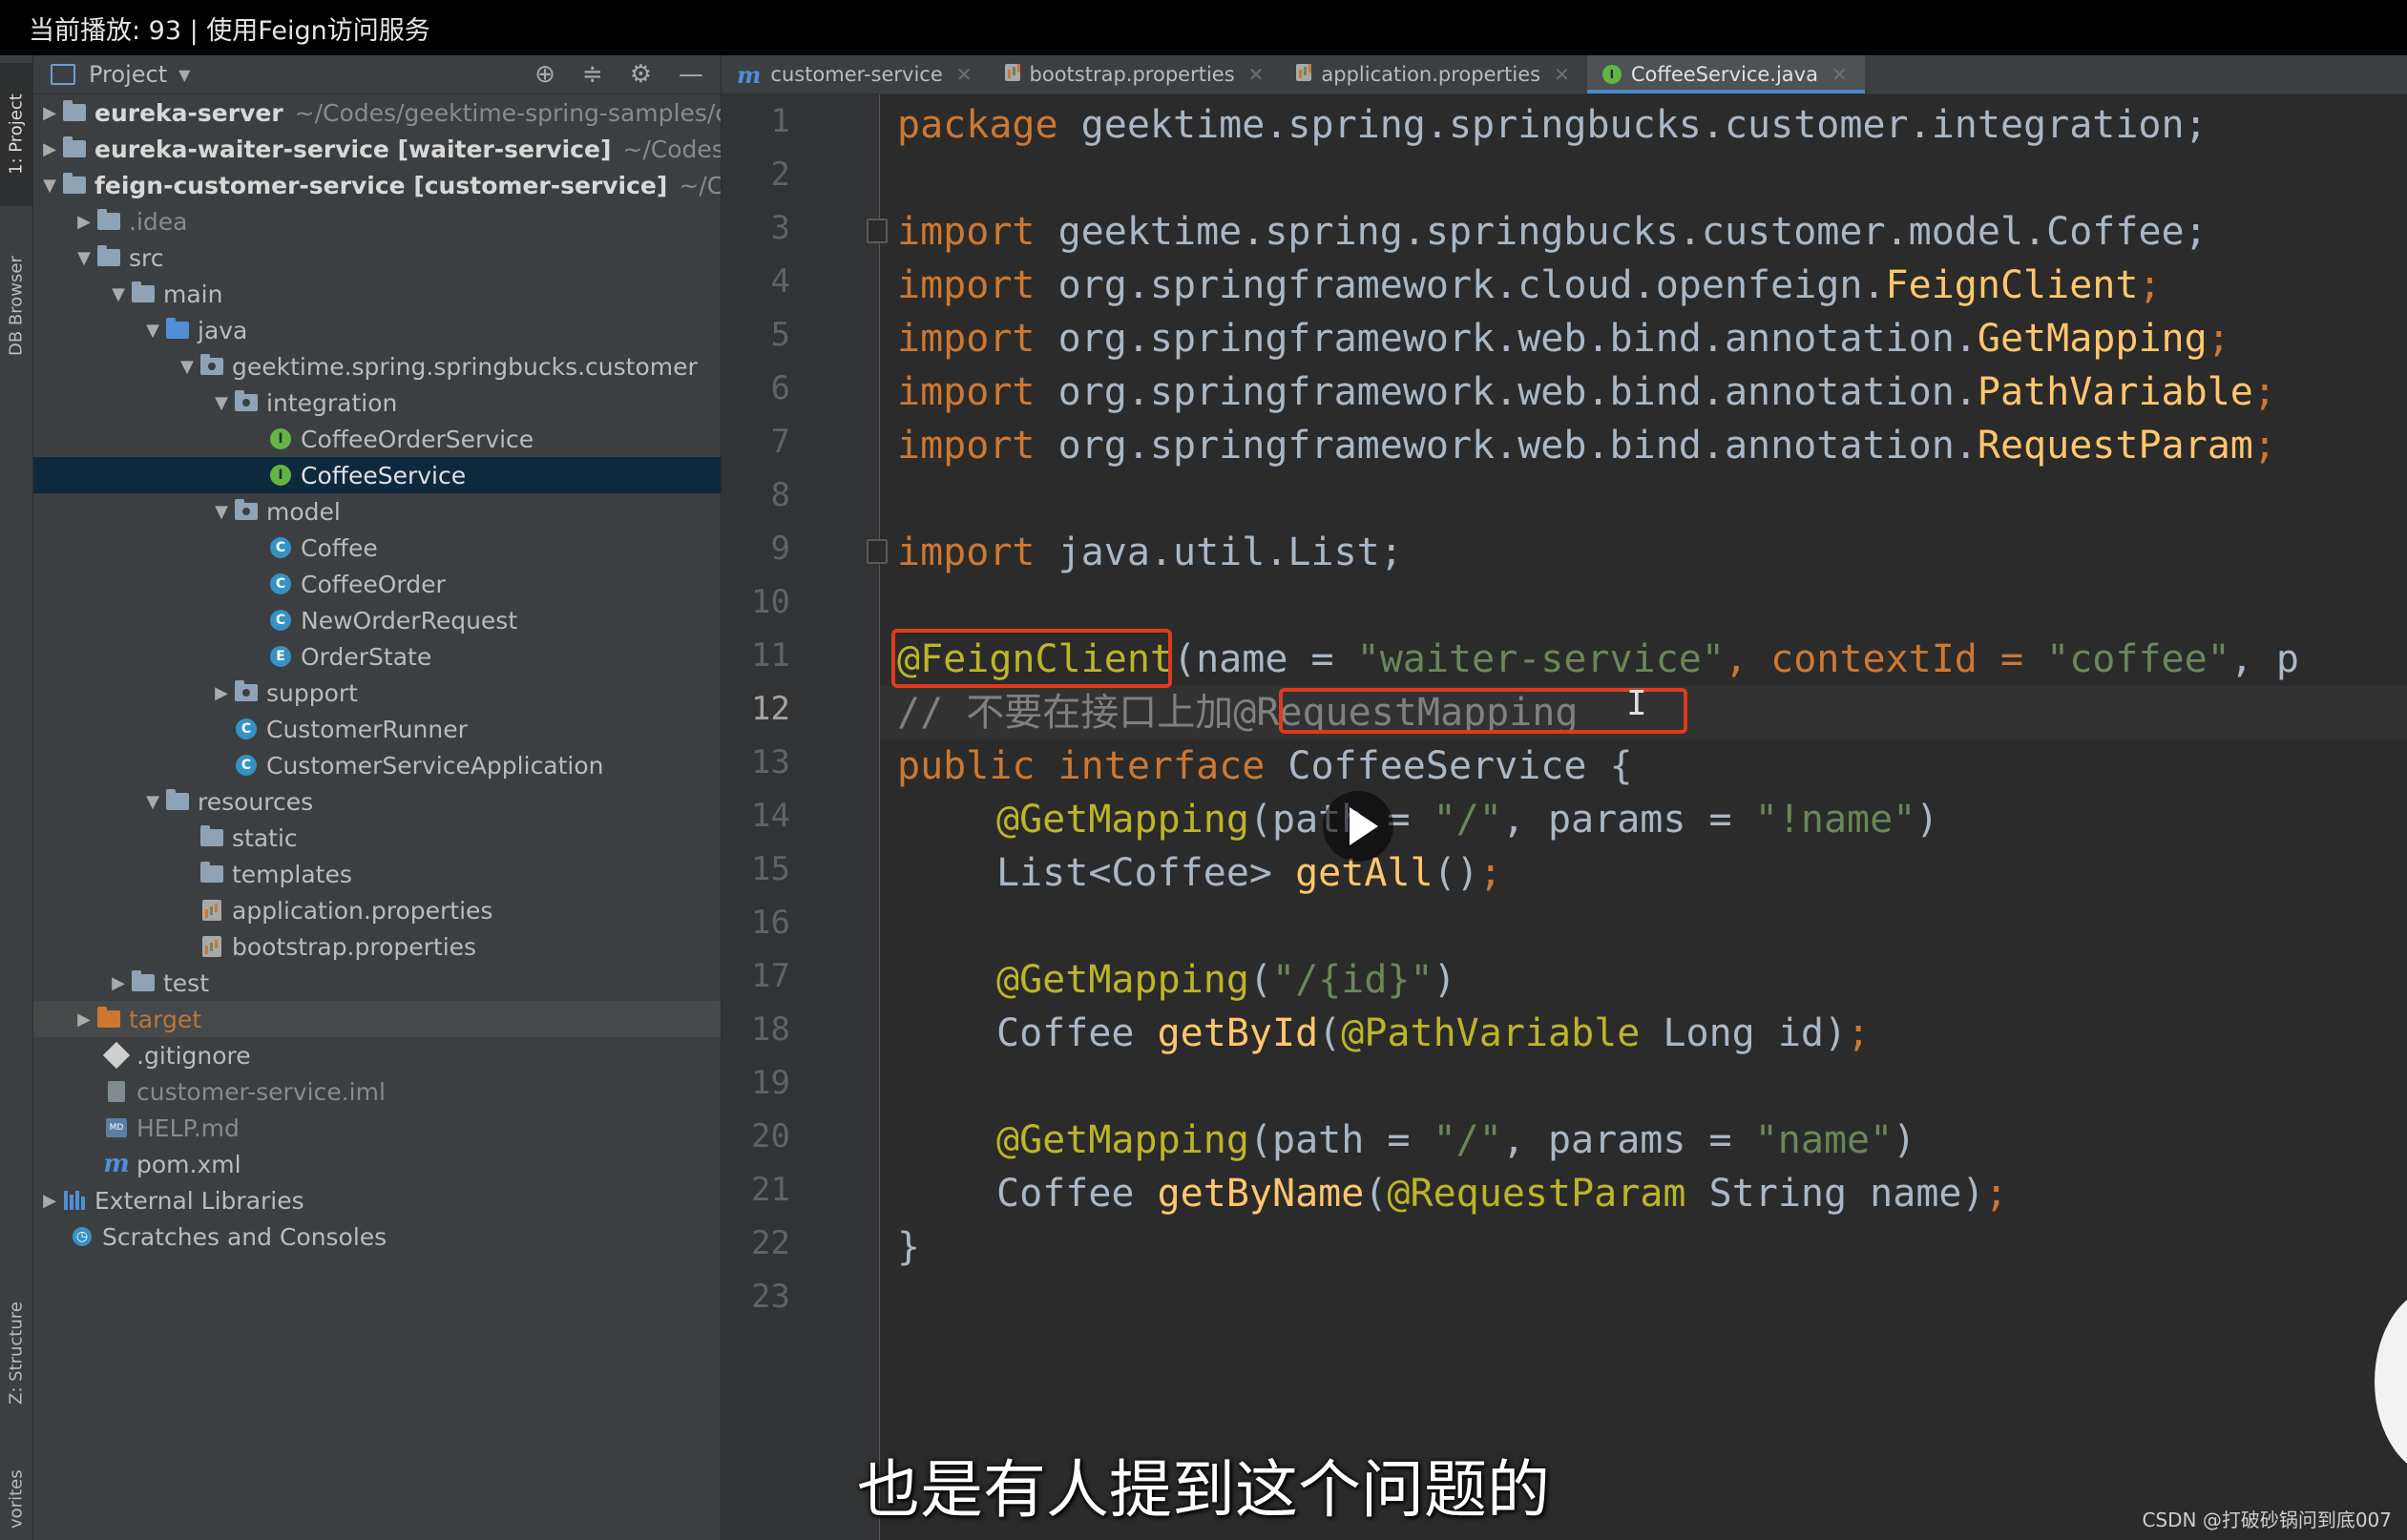 Image resolution: width=2407 pixels, height=1540 pixels. Describe the element at coordinates (544, 74) in the screenshot. I see `locate-icon: ⊕` at that location.